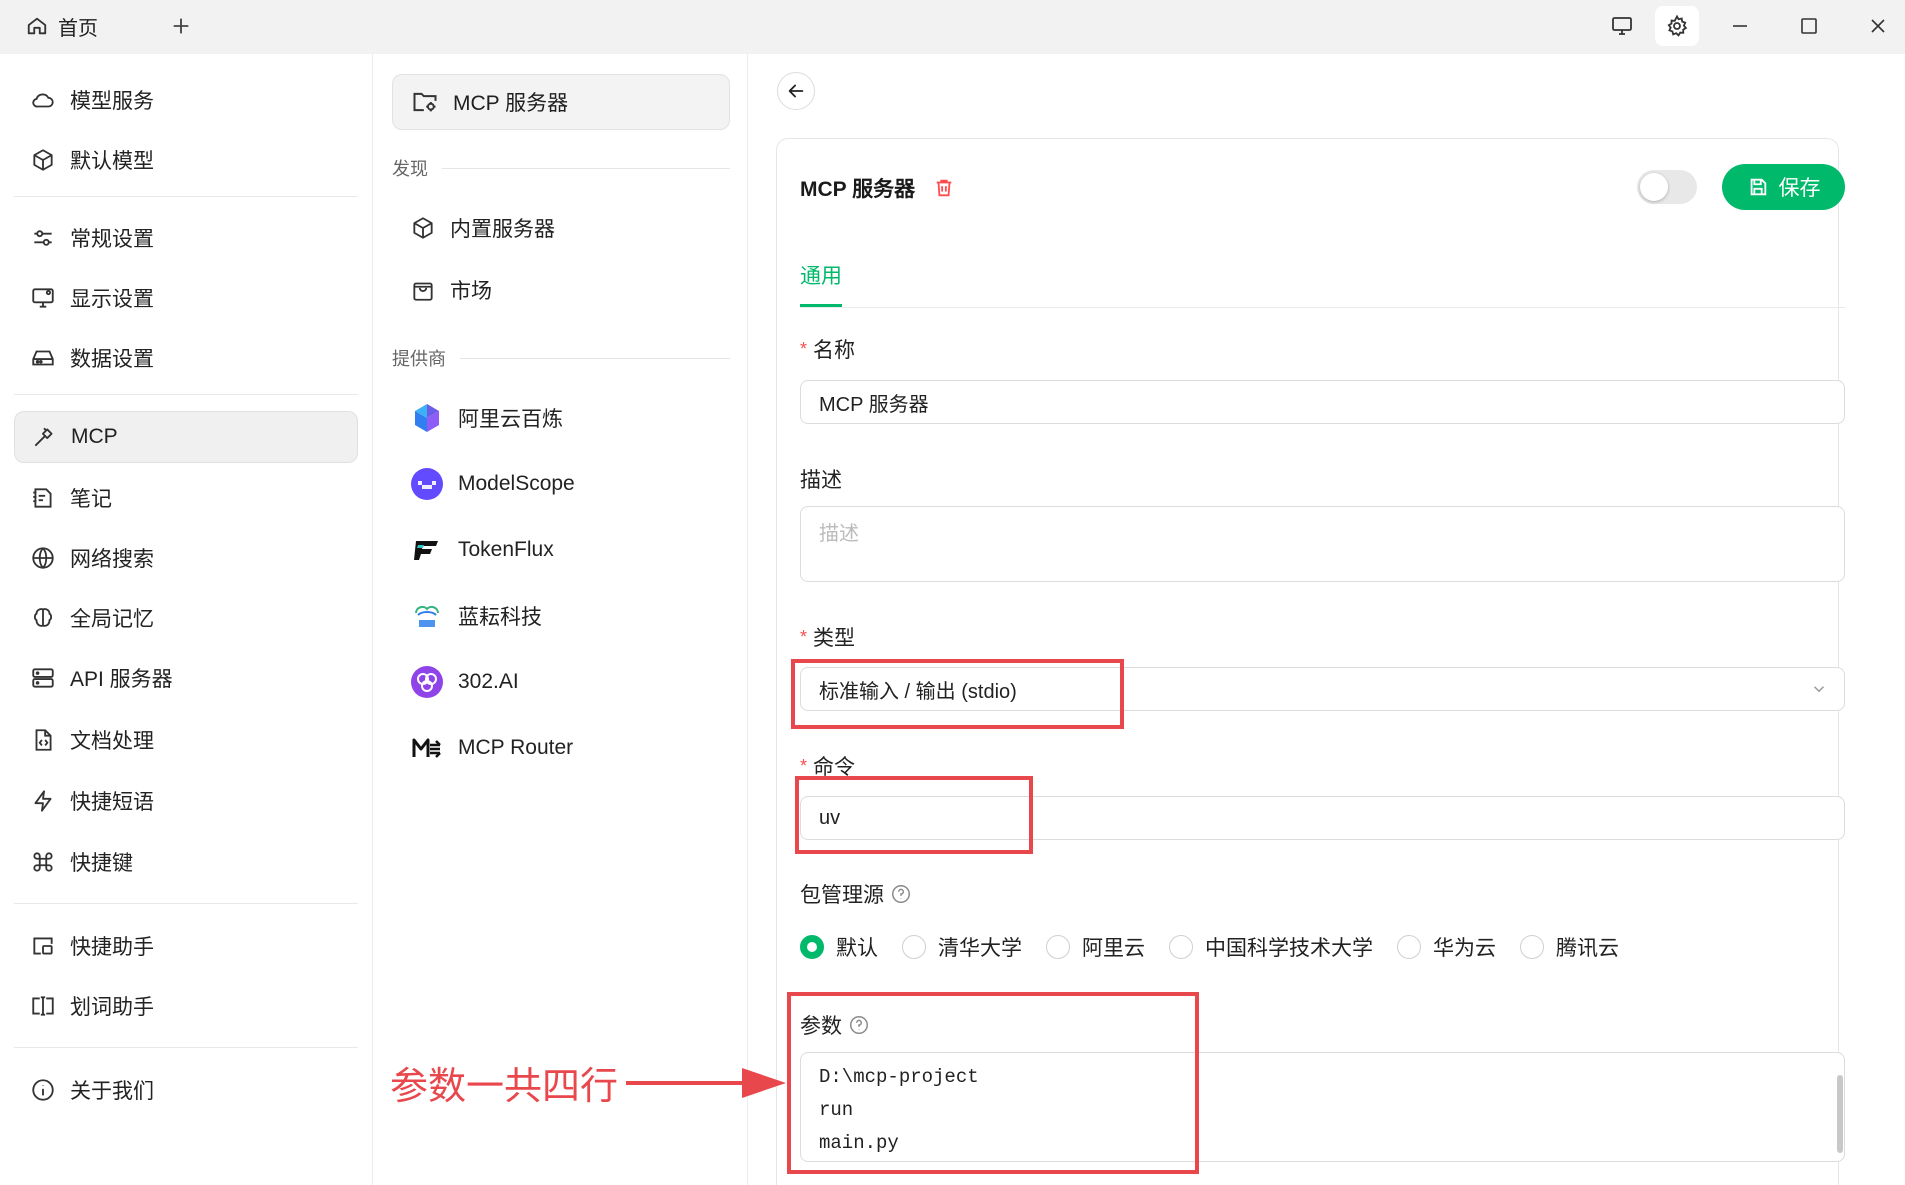 The image size is (1905, 1185). What do you see at coordinates (901, 894) in the screenshot?
I see `question-circle-icon` at bounding box center [901, 894].